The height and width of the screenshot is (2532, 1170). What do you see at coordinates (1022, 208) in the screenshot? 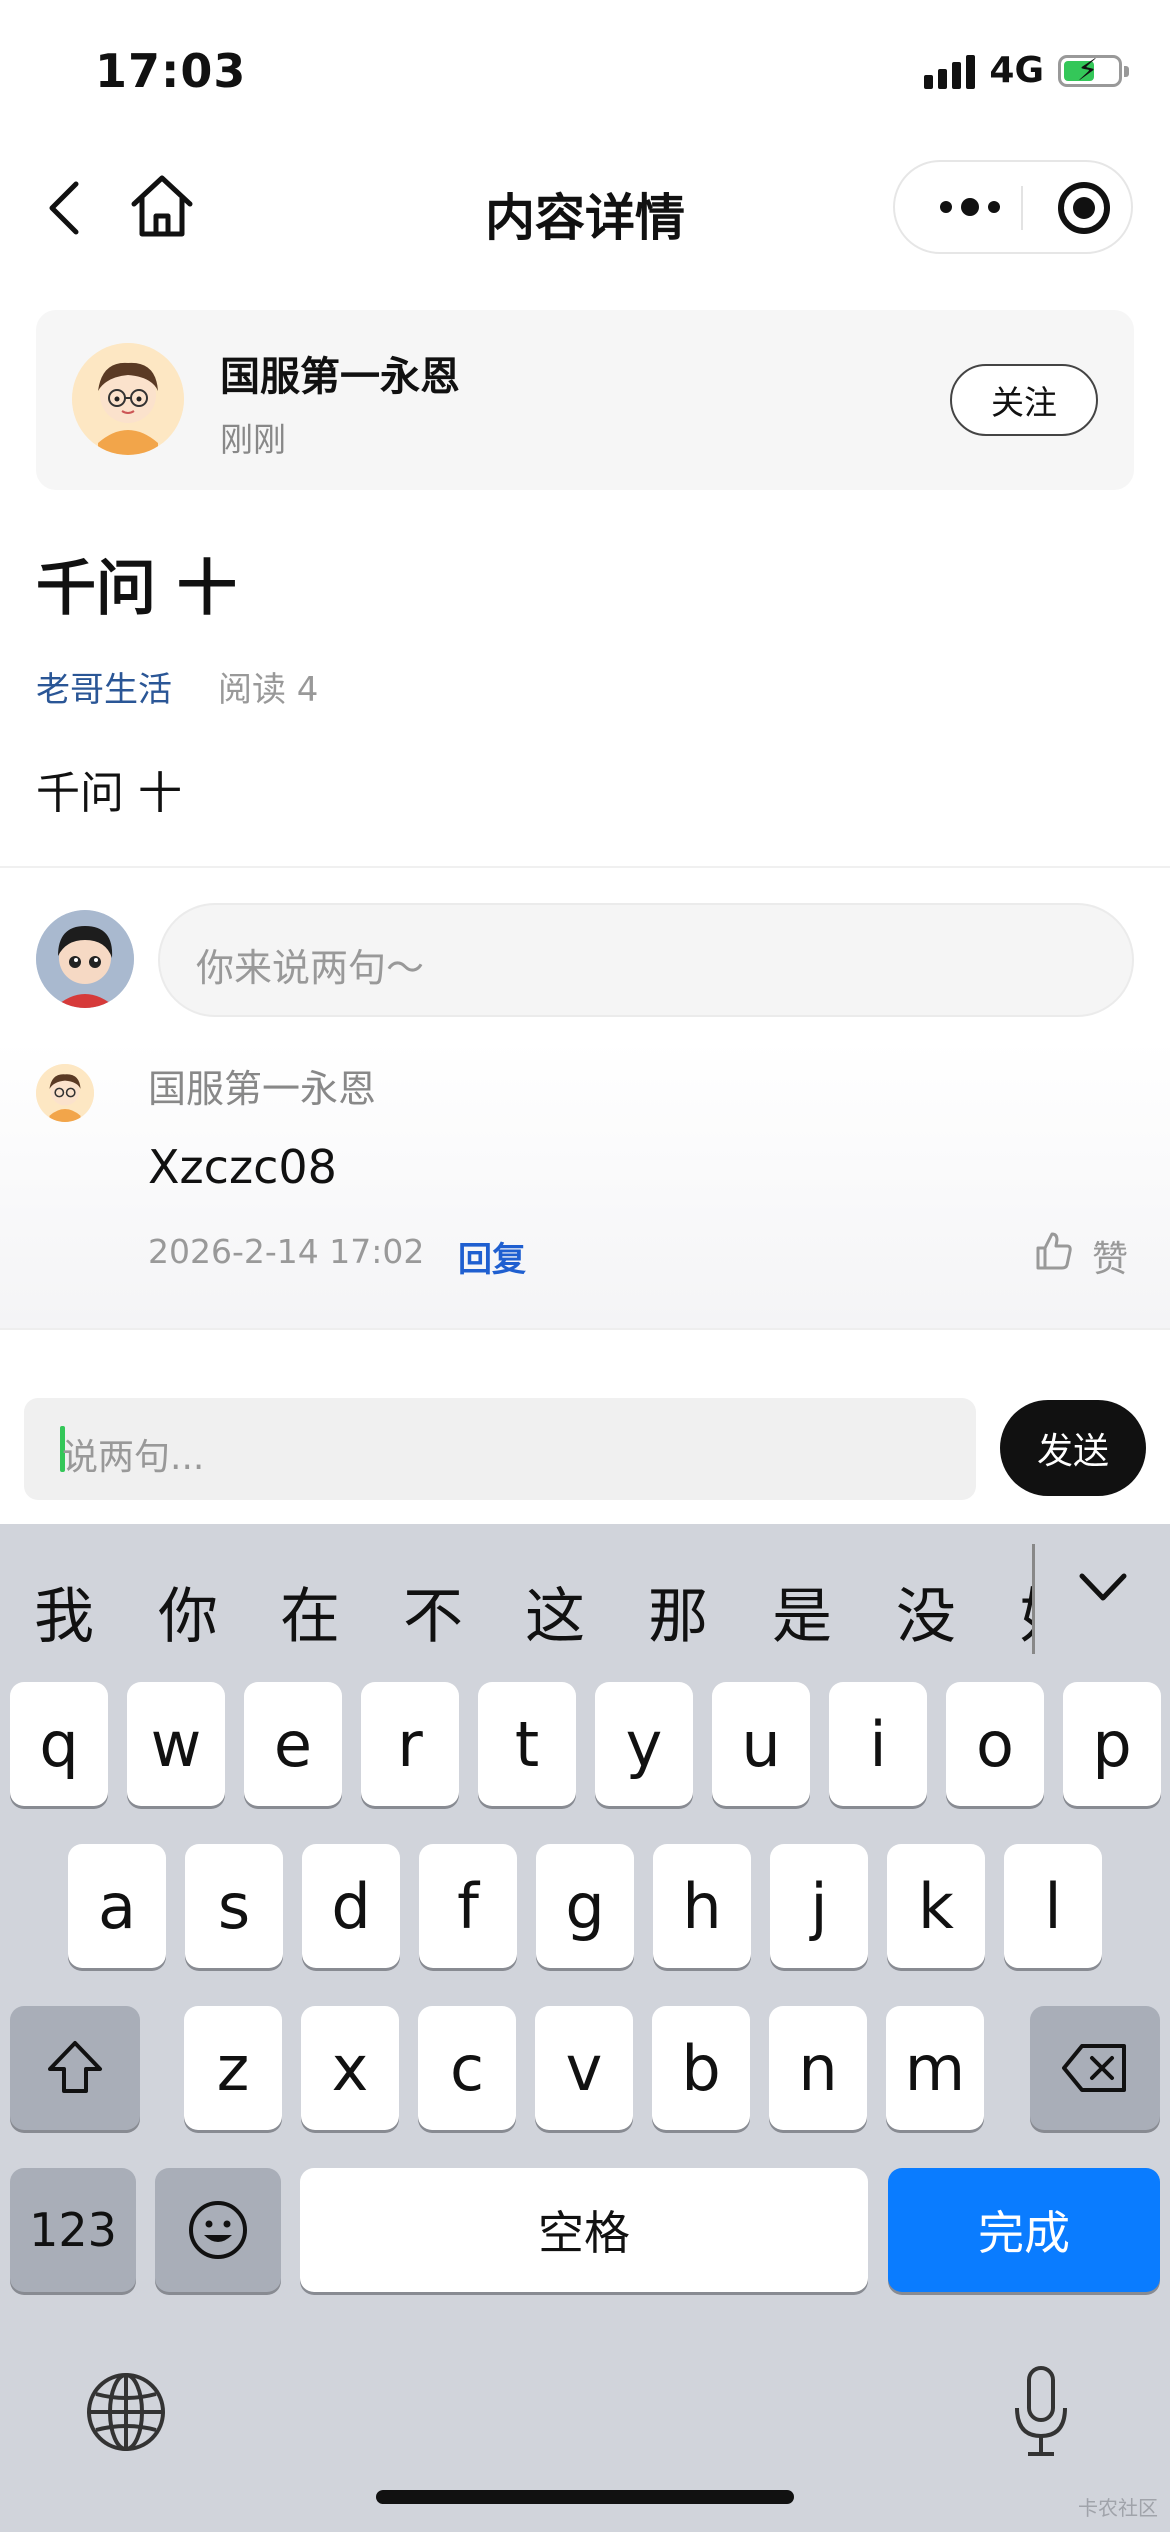
I see `capsule-divider` at bounding box center [1022, 208].